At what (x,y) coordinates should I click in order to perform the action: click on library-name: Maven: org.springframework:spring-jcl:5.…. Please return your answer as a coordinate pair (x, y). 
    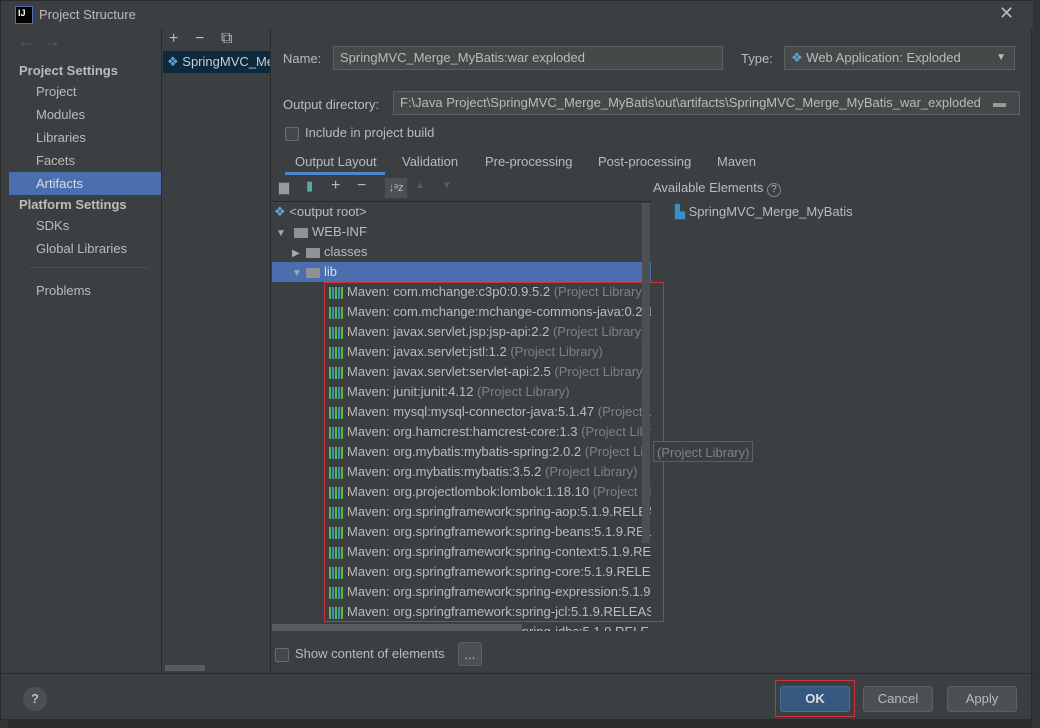
    Looking at the image, I should click on (499, 611).